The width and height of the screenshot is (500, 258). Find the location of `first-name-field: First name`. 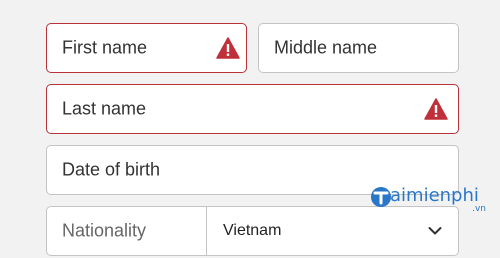

first-name-field: First name is located at coordinates (146, 48).